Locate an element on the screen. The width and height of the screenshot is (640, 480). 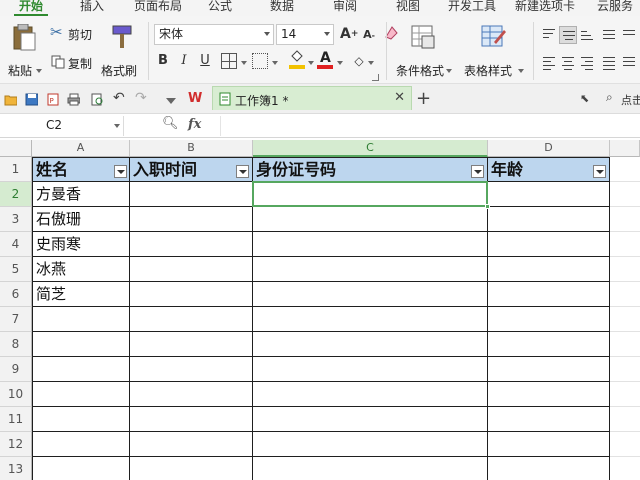
row-header: 4 is located at coordinates (16, 244).